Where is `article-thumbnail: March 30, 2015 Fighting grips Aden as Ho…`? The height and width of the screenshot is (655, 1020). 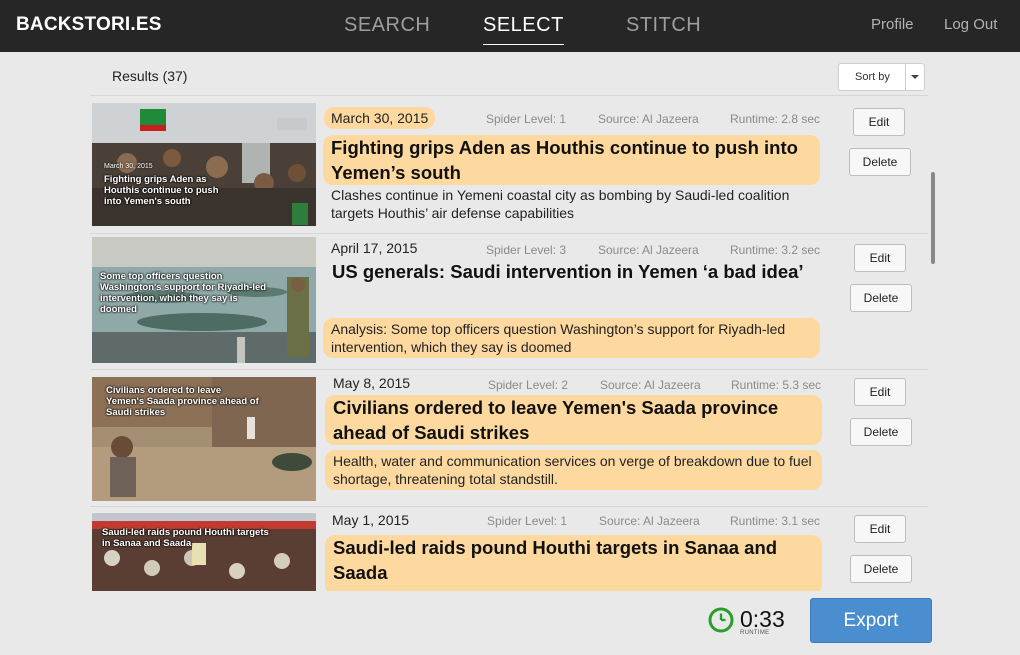 article-thumbnail: March 30, 2015 Fighting grips Aden as Ho… is located at coordinates (204, 164).